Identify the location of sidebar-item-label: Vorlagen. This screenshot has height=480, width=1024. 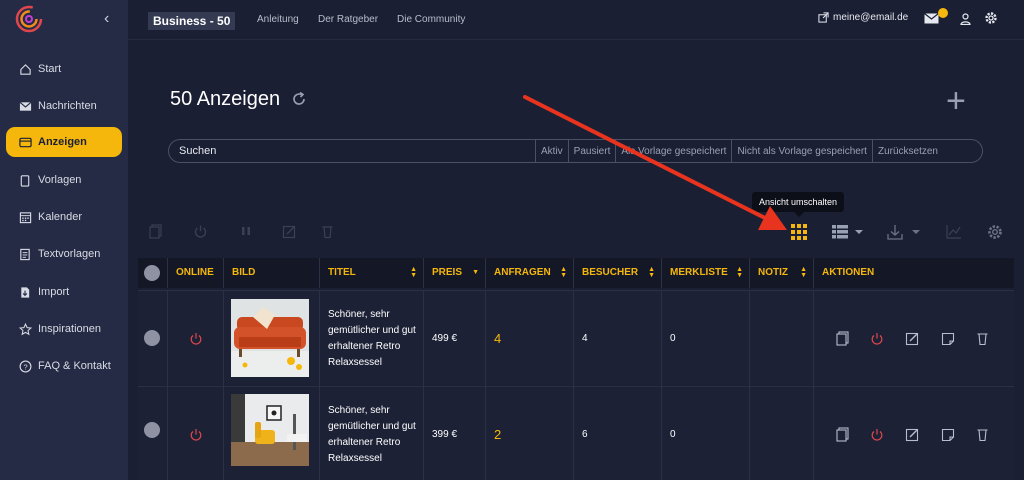
(60, 180).